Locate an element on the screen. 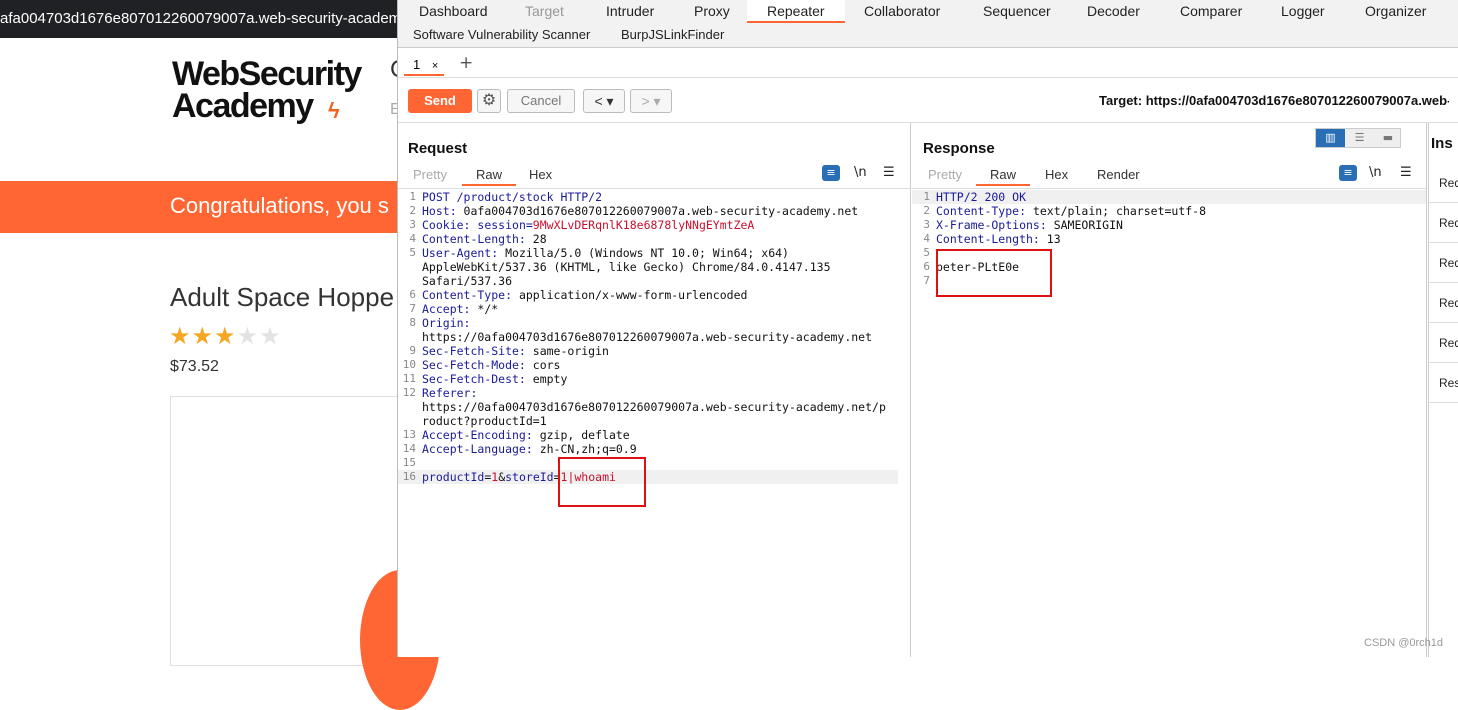 This screenshot has width=1458, height=710. header-value: gzip, deflate is located at coordinates (581, 435).